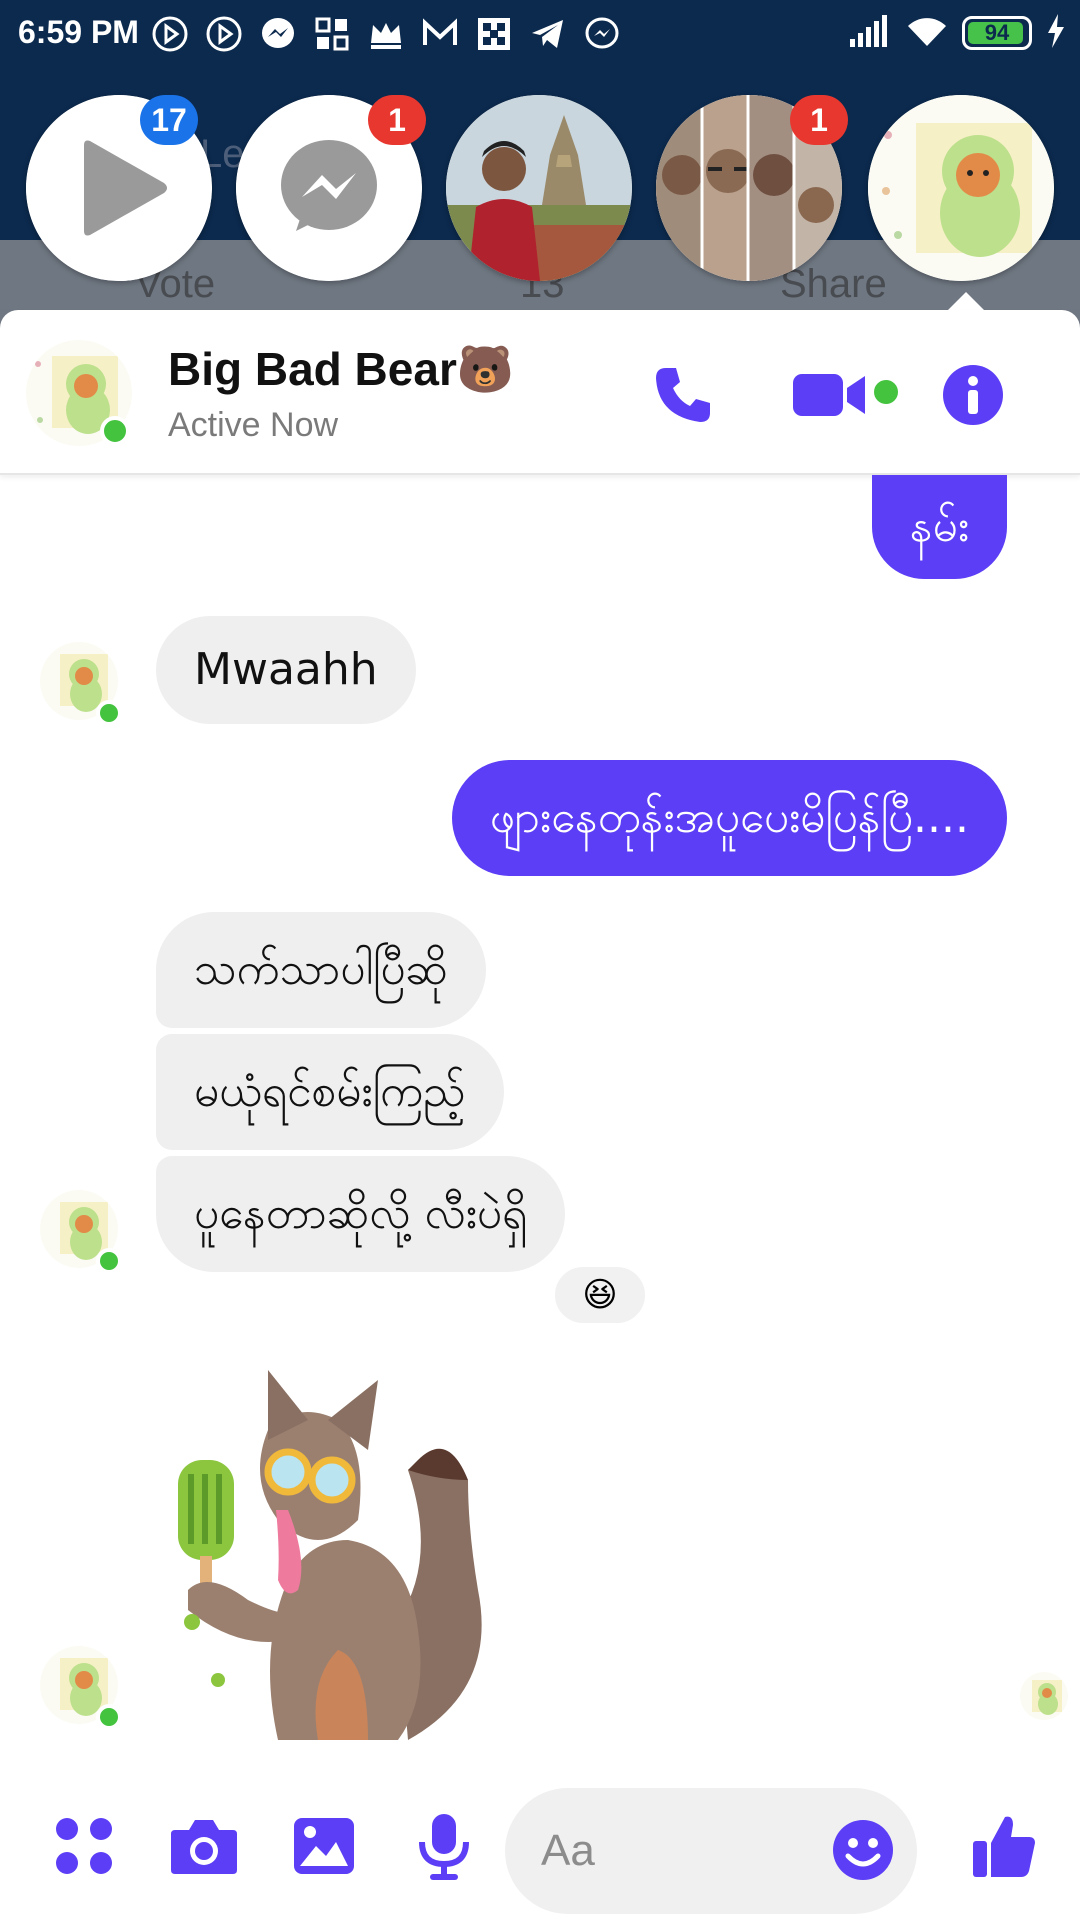 The height and width of the screenshot is (1920, 1080). What do you see at coordinates (966, 302) in the screenshot?
I see `chat-head-pointer` at bounding box center [966, 302].